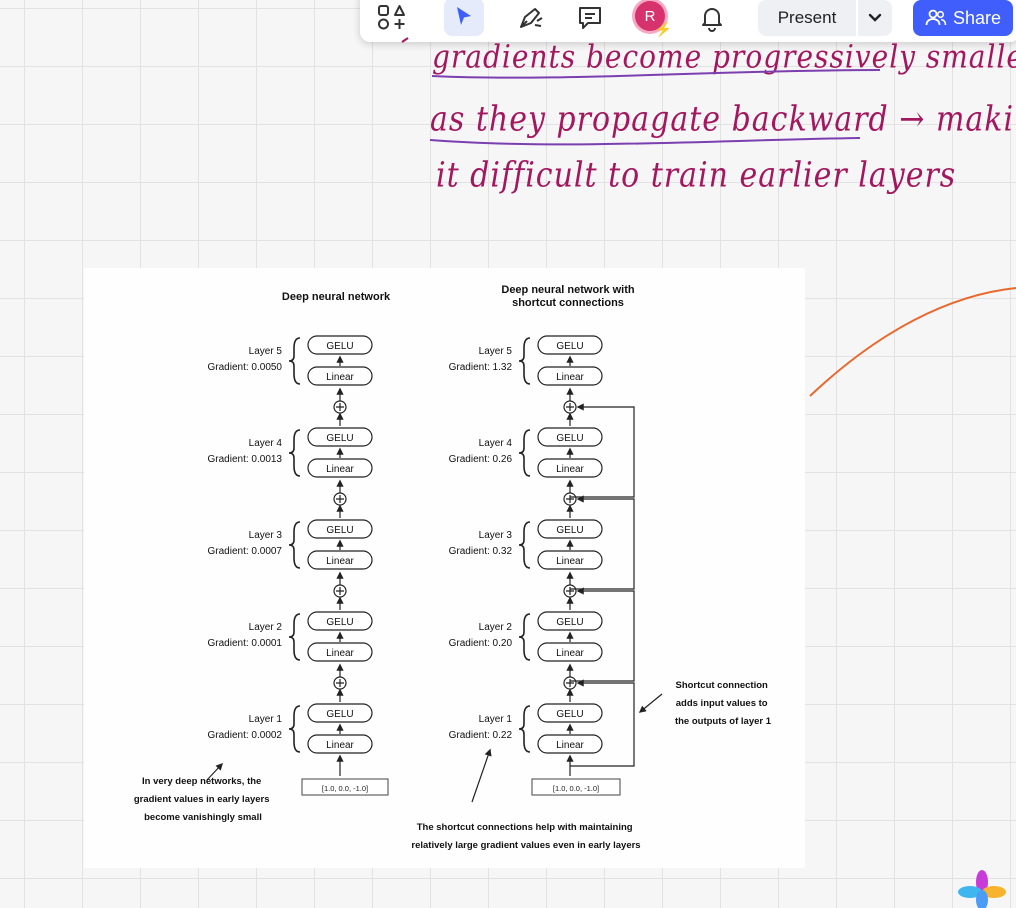 The width and height of the screenshot is (1016, 908). What do you see at coordinates (481, 367) in the screenshot?
I see `right-layer-gradient: Gradient: 1.32` at bounding box center [481, 367].